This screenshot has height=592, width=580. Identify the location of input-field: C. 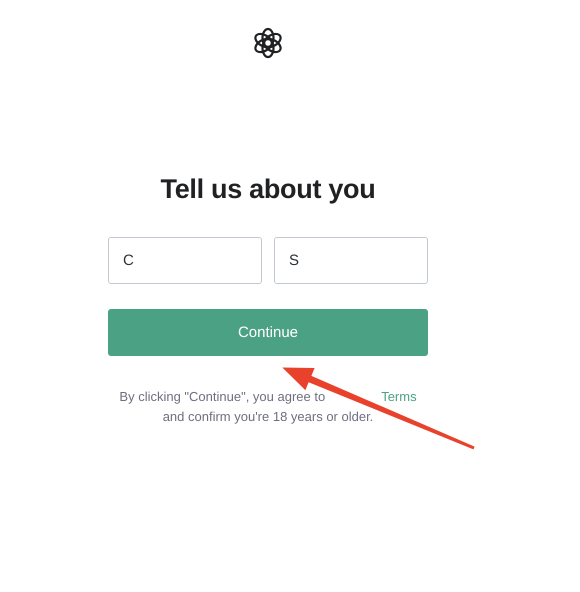
(185, 260).